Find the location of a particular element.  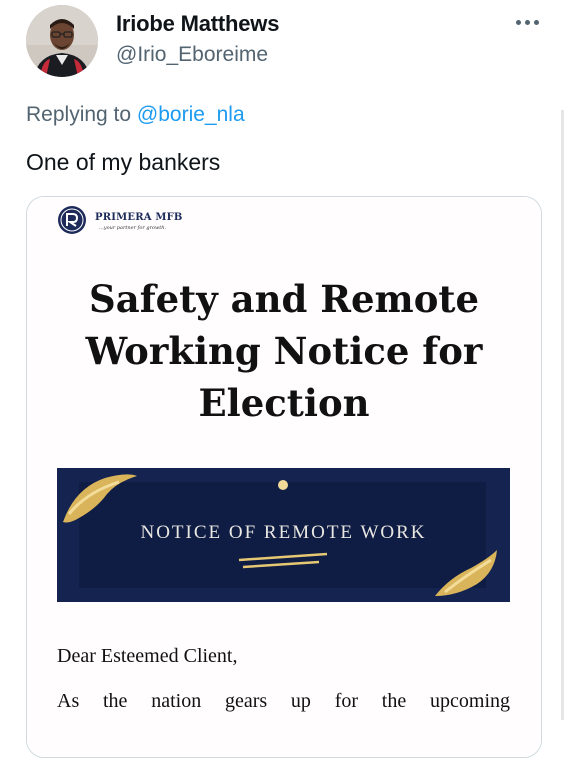

primera-logo-icon is located at coordinates (72, 220).